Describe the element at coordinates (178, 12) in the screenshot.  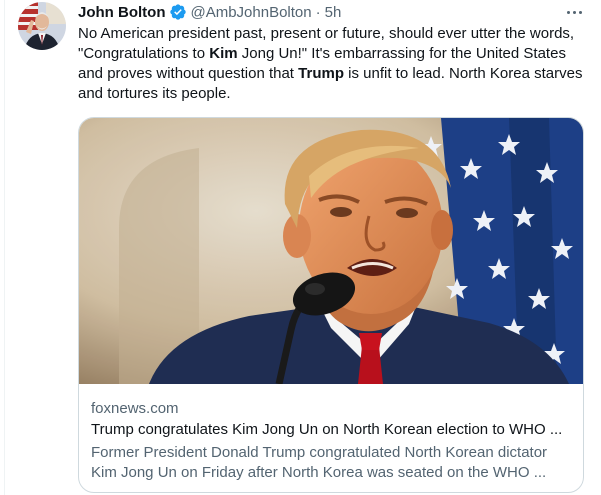
I see `verified-badge-icon` at that location.